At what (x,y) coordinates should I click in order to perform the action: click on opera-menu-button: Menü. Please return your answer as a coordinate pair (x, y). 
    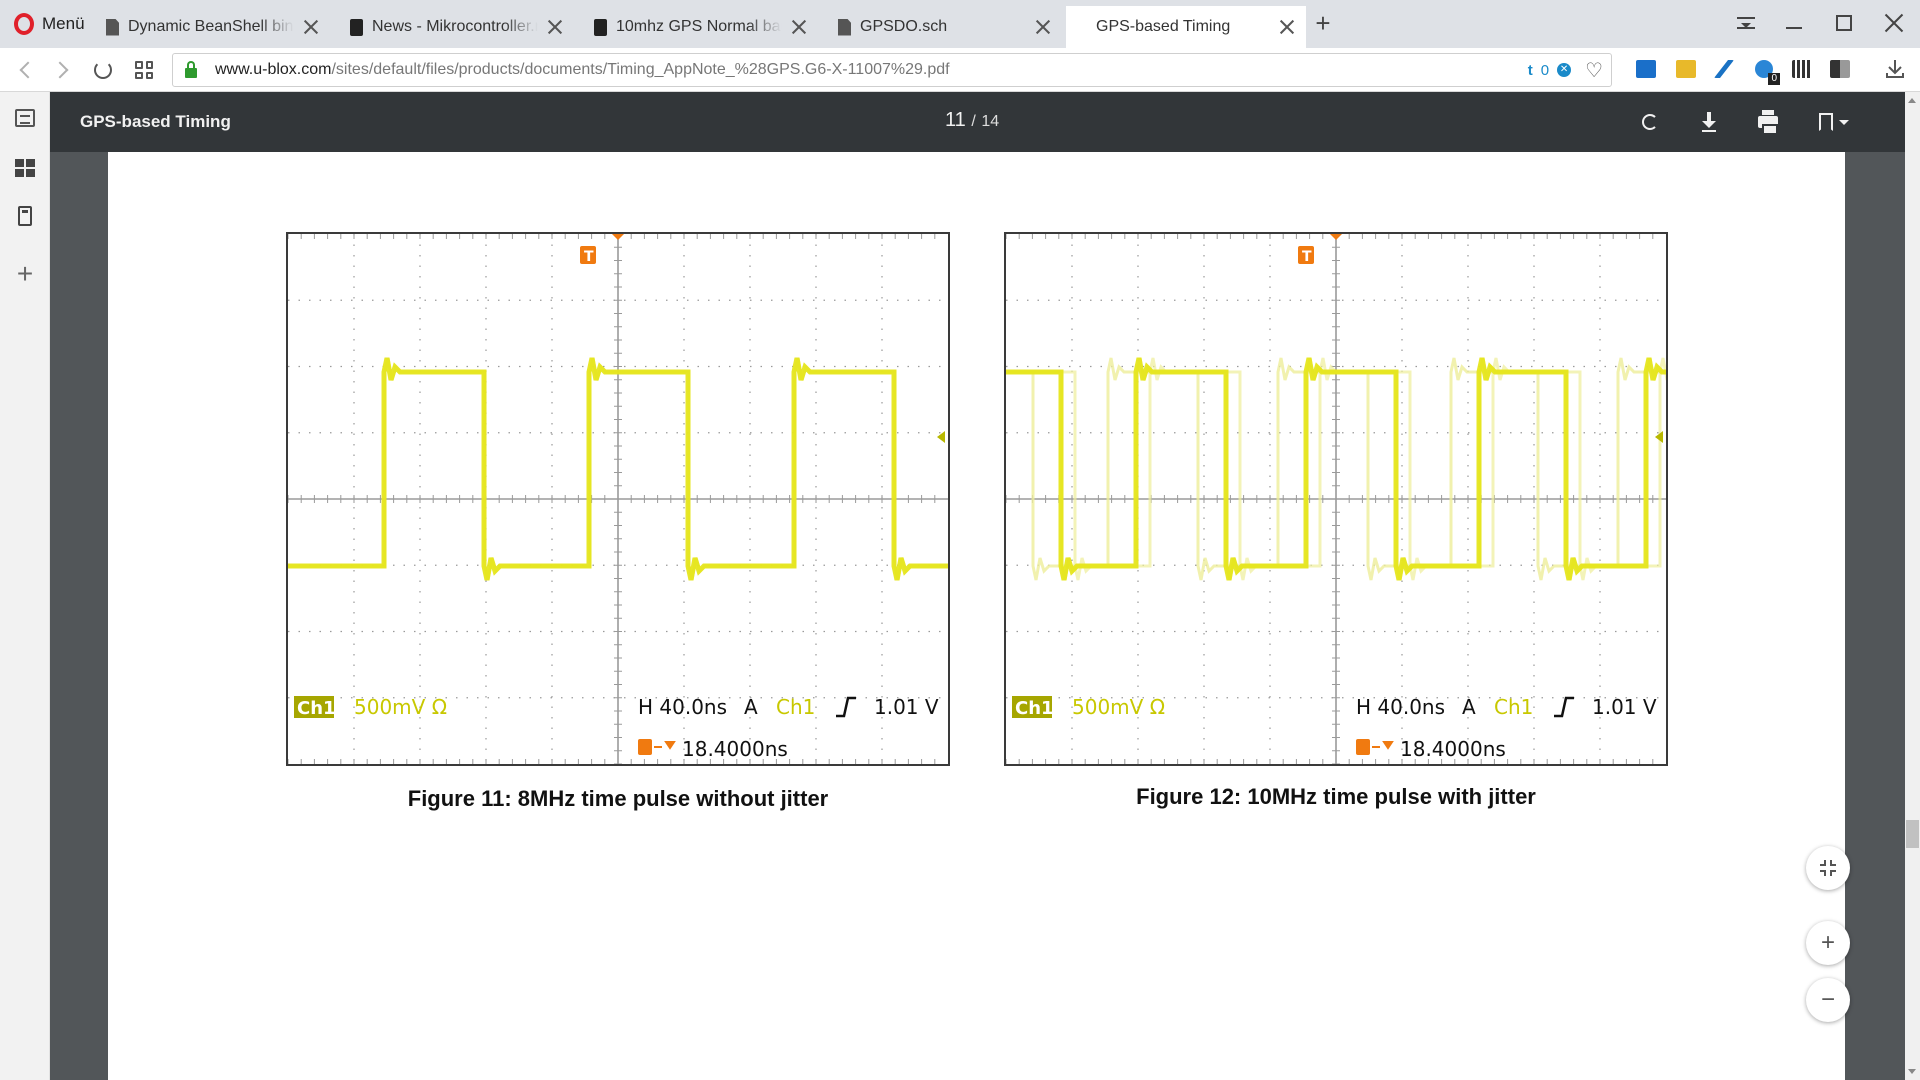
    Looking at the image, I should click on (49, 24).